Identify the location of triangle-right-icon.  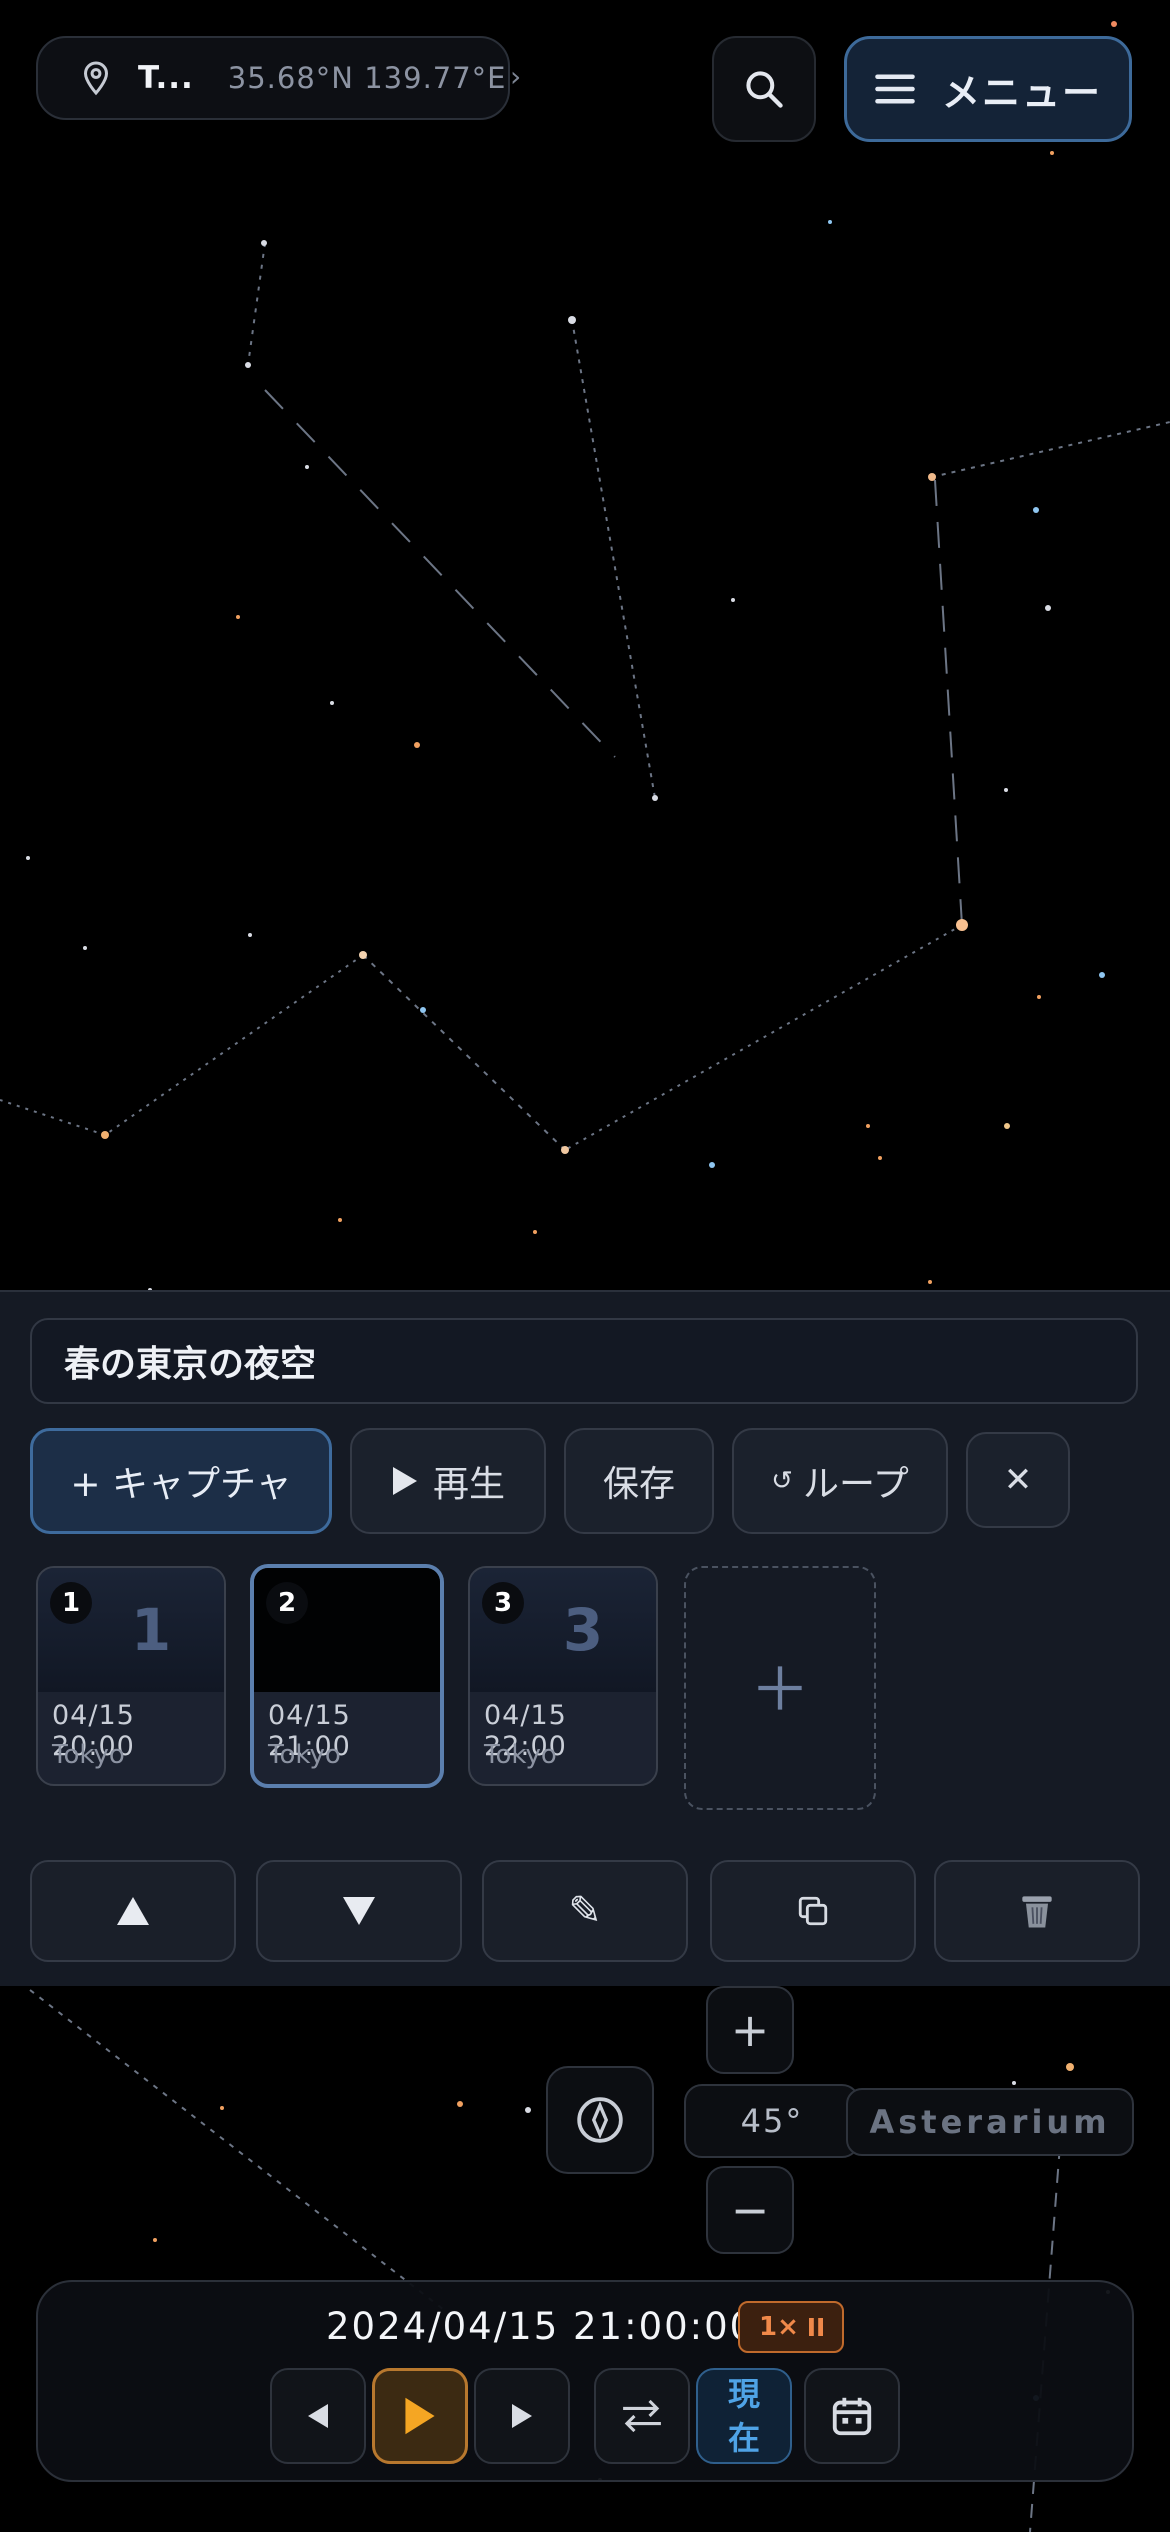
(522, 2416).